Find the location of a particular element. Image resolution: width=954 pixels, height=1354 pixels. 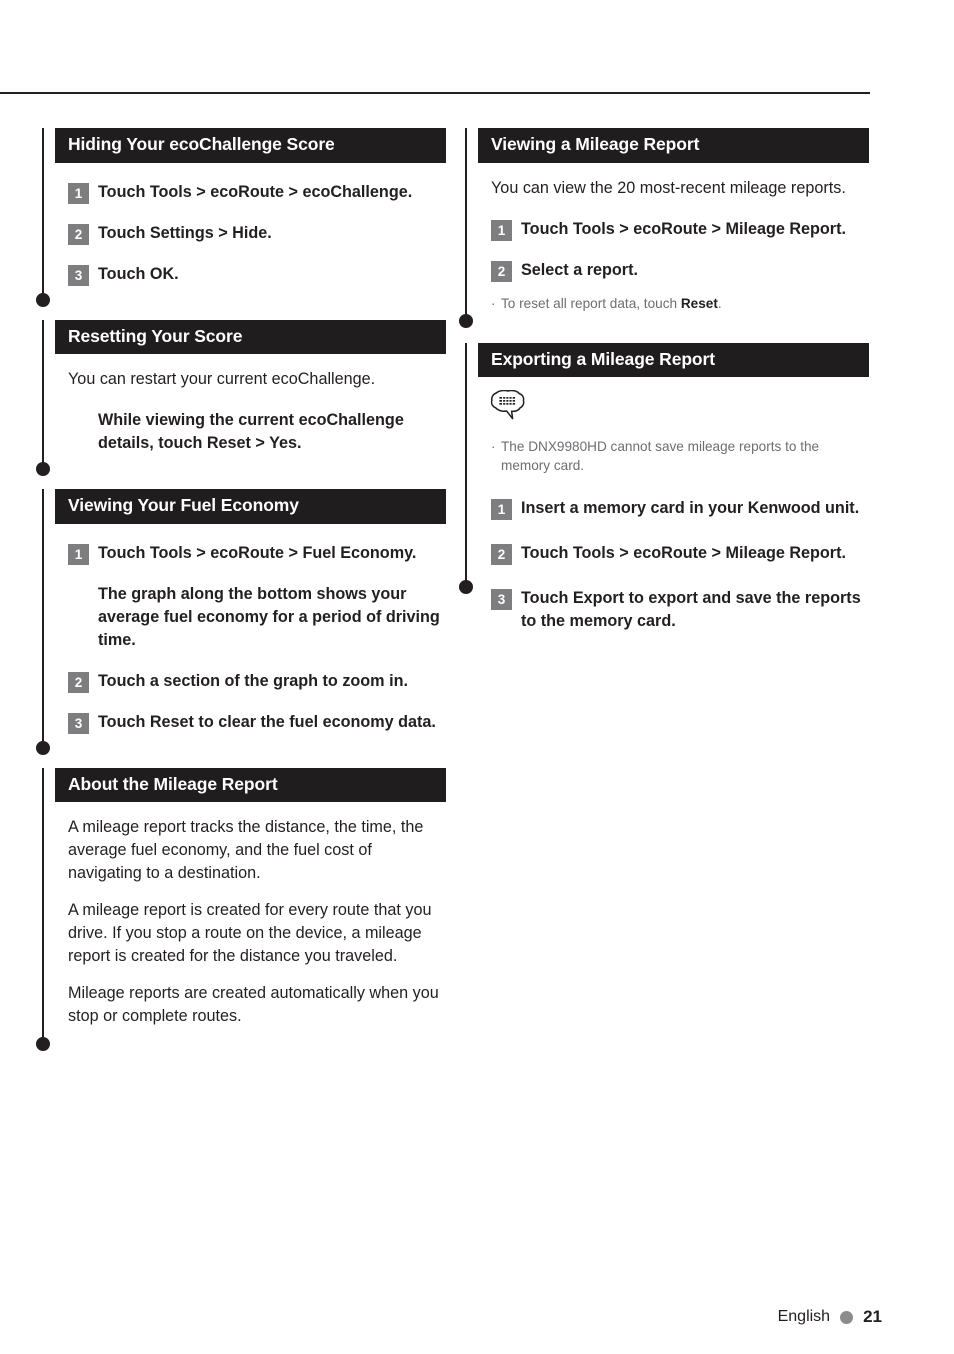

note-bullet-item: · To reset all report data, touch Reset. is located at coordinates (680, 307).